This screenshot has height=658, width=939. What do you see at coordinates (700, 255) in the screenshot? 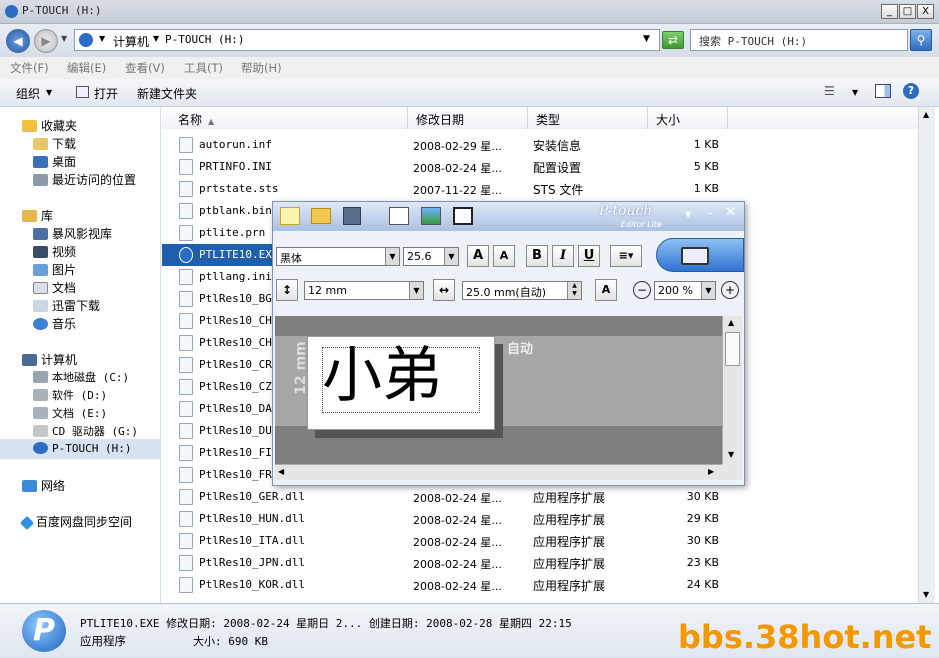
I see `print-button` at bounding box center [700, 255].